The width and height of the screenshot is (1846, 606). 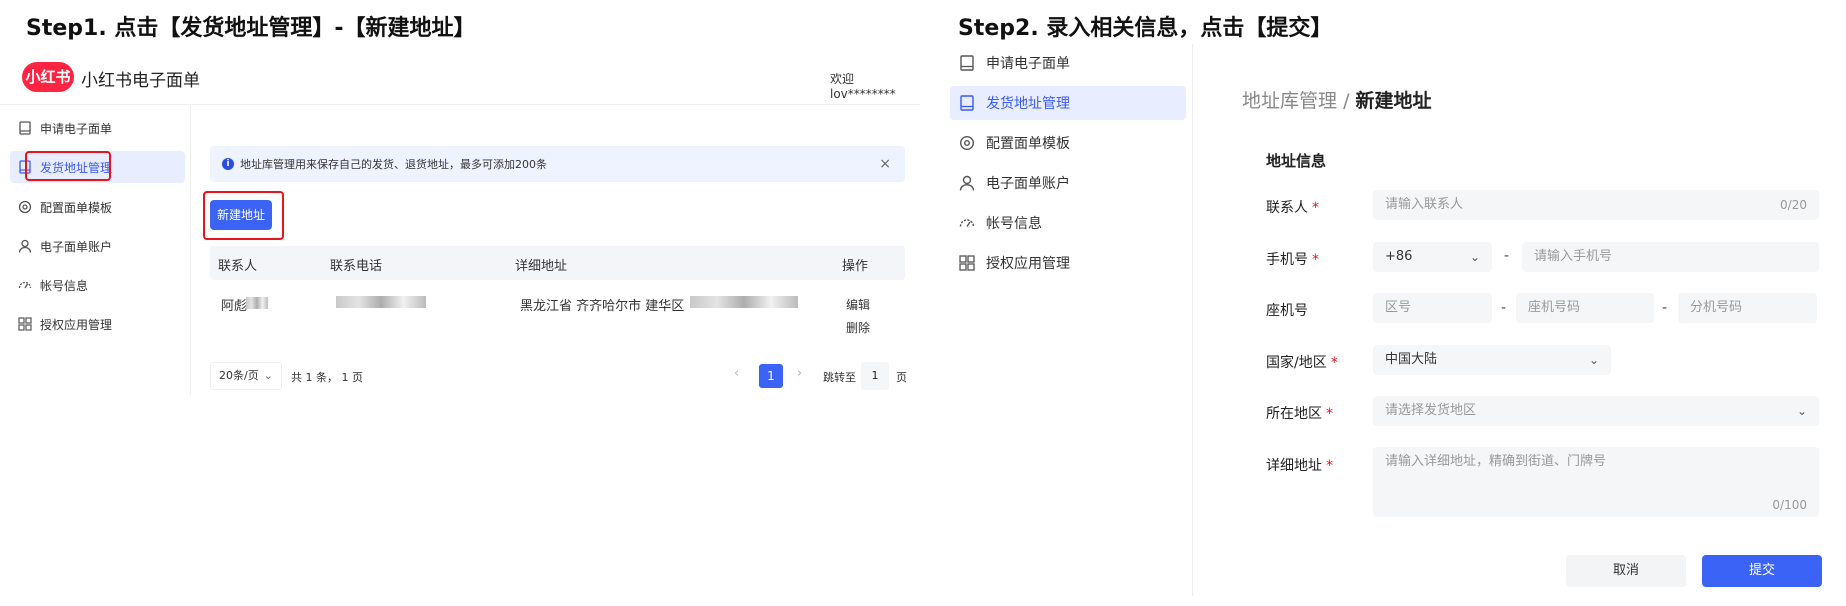 What do you see at coordinates (1432, 308) in the screenshot?
I see `area-code-input: 区号` at bounding box center [1432, 308].